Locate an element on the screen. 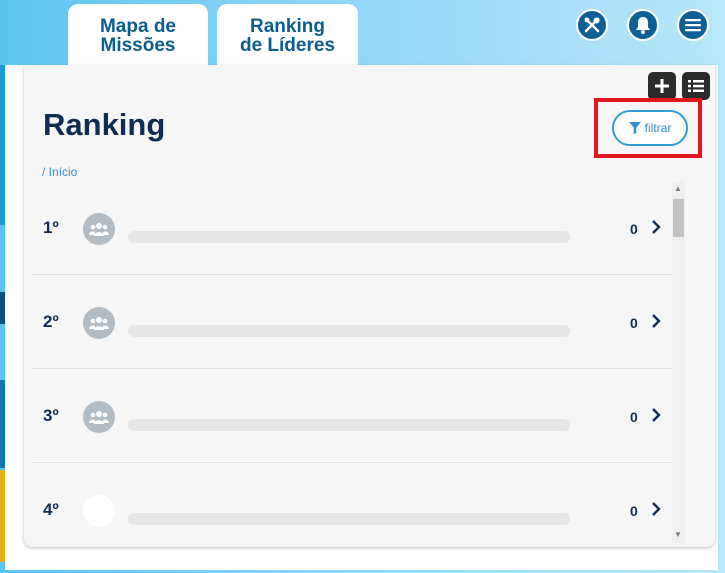 This screenshot has height=573, width=725. tab-label: Mapa de Missões is located at coordinates (138, 36).